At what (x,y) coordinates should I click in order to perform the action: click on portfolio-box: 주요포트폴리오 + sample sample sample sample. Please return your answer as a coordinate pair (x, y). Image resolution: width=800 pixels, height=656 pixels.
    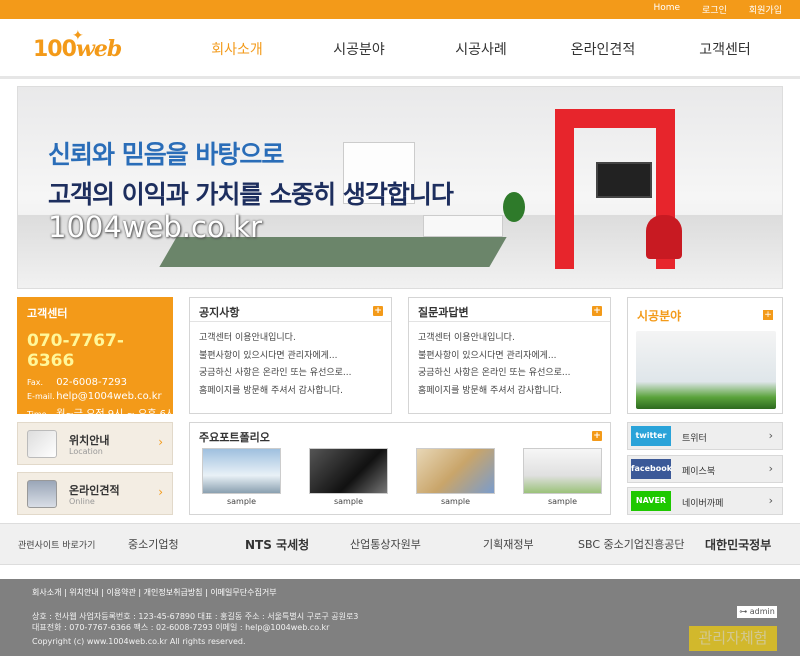
    Looking at the image, I should click on (400, 468).